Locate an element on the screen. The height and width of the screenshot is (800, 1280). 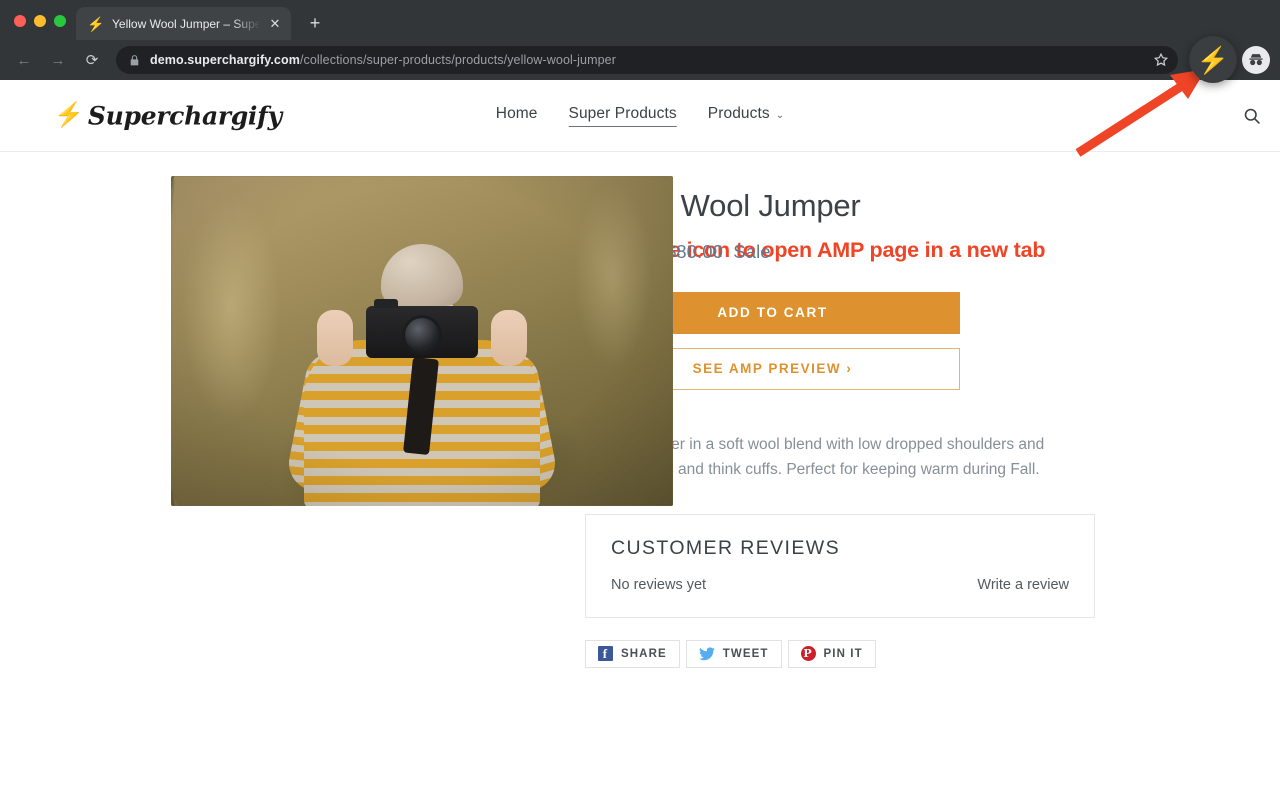
amp-extension-button: ⚡ is located at coordinates (1213, 60).